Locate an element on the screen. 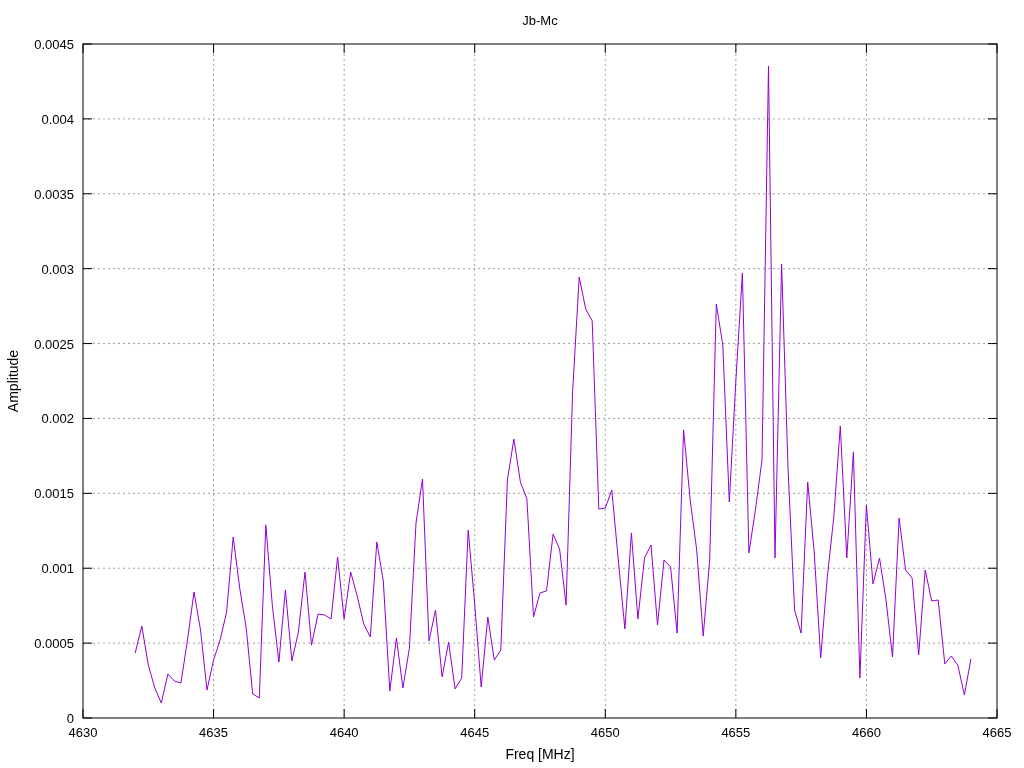 This screenshot has width=1024, height=768. x-tick-label: 4645 is located at coordinates (475, 732).